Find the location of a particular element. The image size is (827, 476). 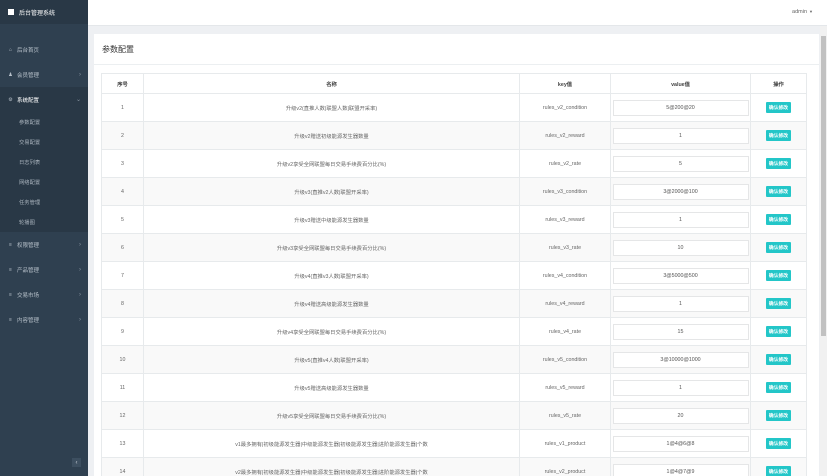

row-value-cell: 5 is located at coordinates (680, 163).